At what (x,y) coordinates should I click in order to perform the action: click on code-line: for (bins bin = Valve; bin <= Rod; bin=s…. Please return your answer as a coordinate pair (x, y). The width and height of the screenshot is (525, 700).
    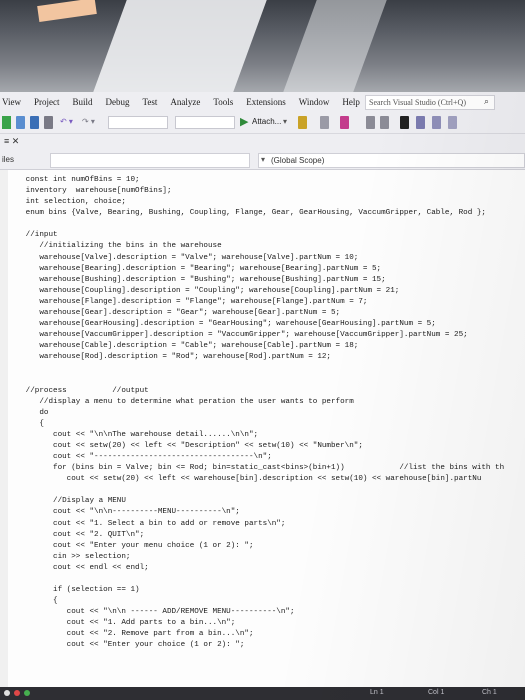
    Looking at the image, I should click on (268, 468).